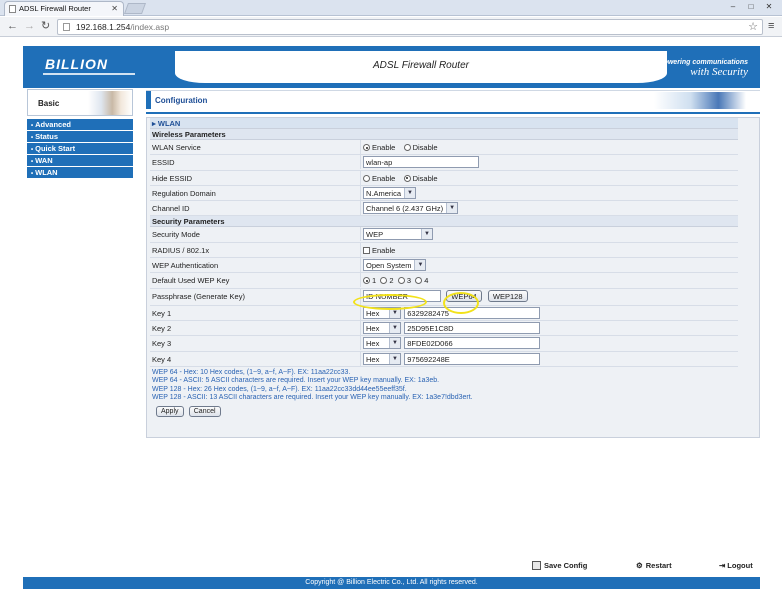 Image resolution: width=782 pixels, height=600 pixels. What do you see at coordinates (753, 26) in the screenshot?
I see `star-icon: ☆` at bounding box center [753, 26].